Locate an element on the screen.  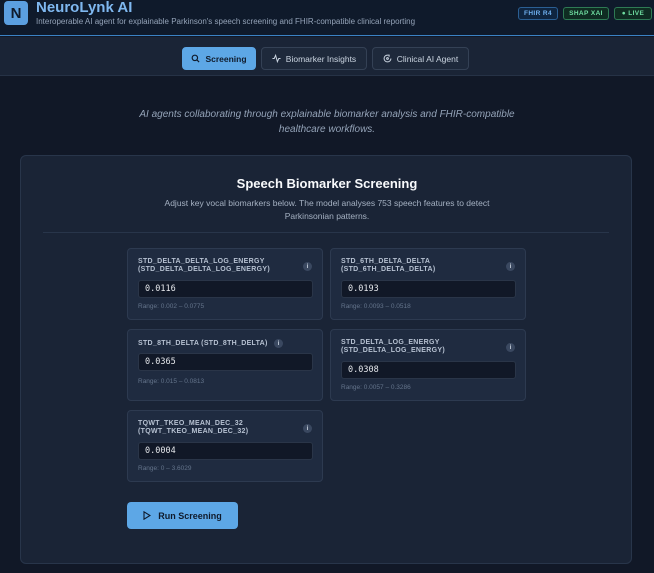
activity-icon is located at coordinates (276, 58).